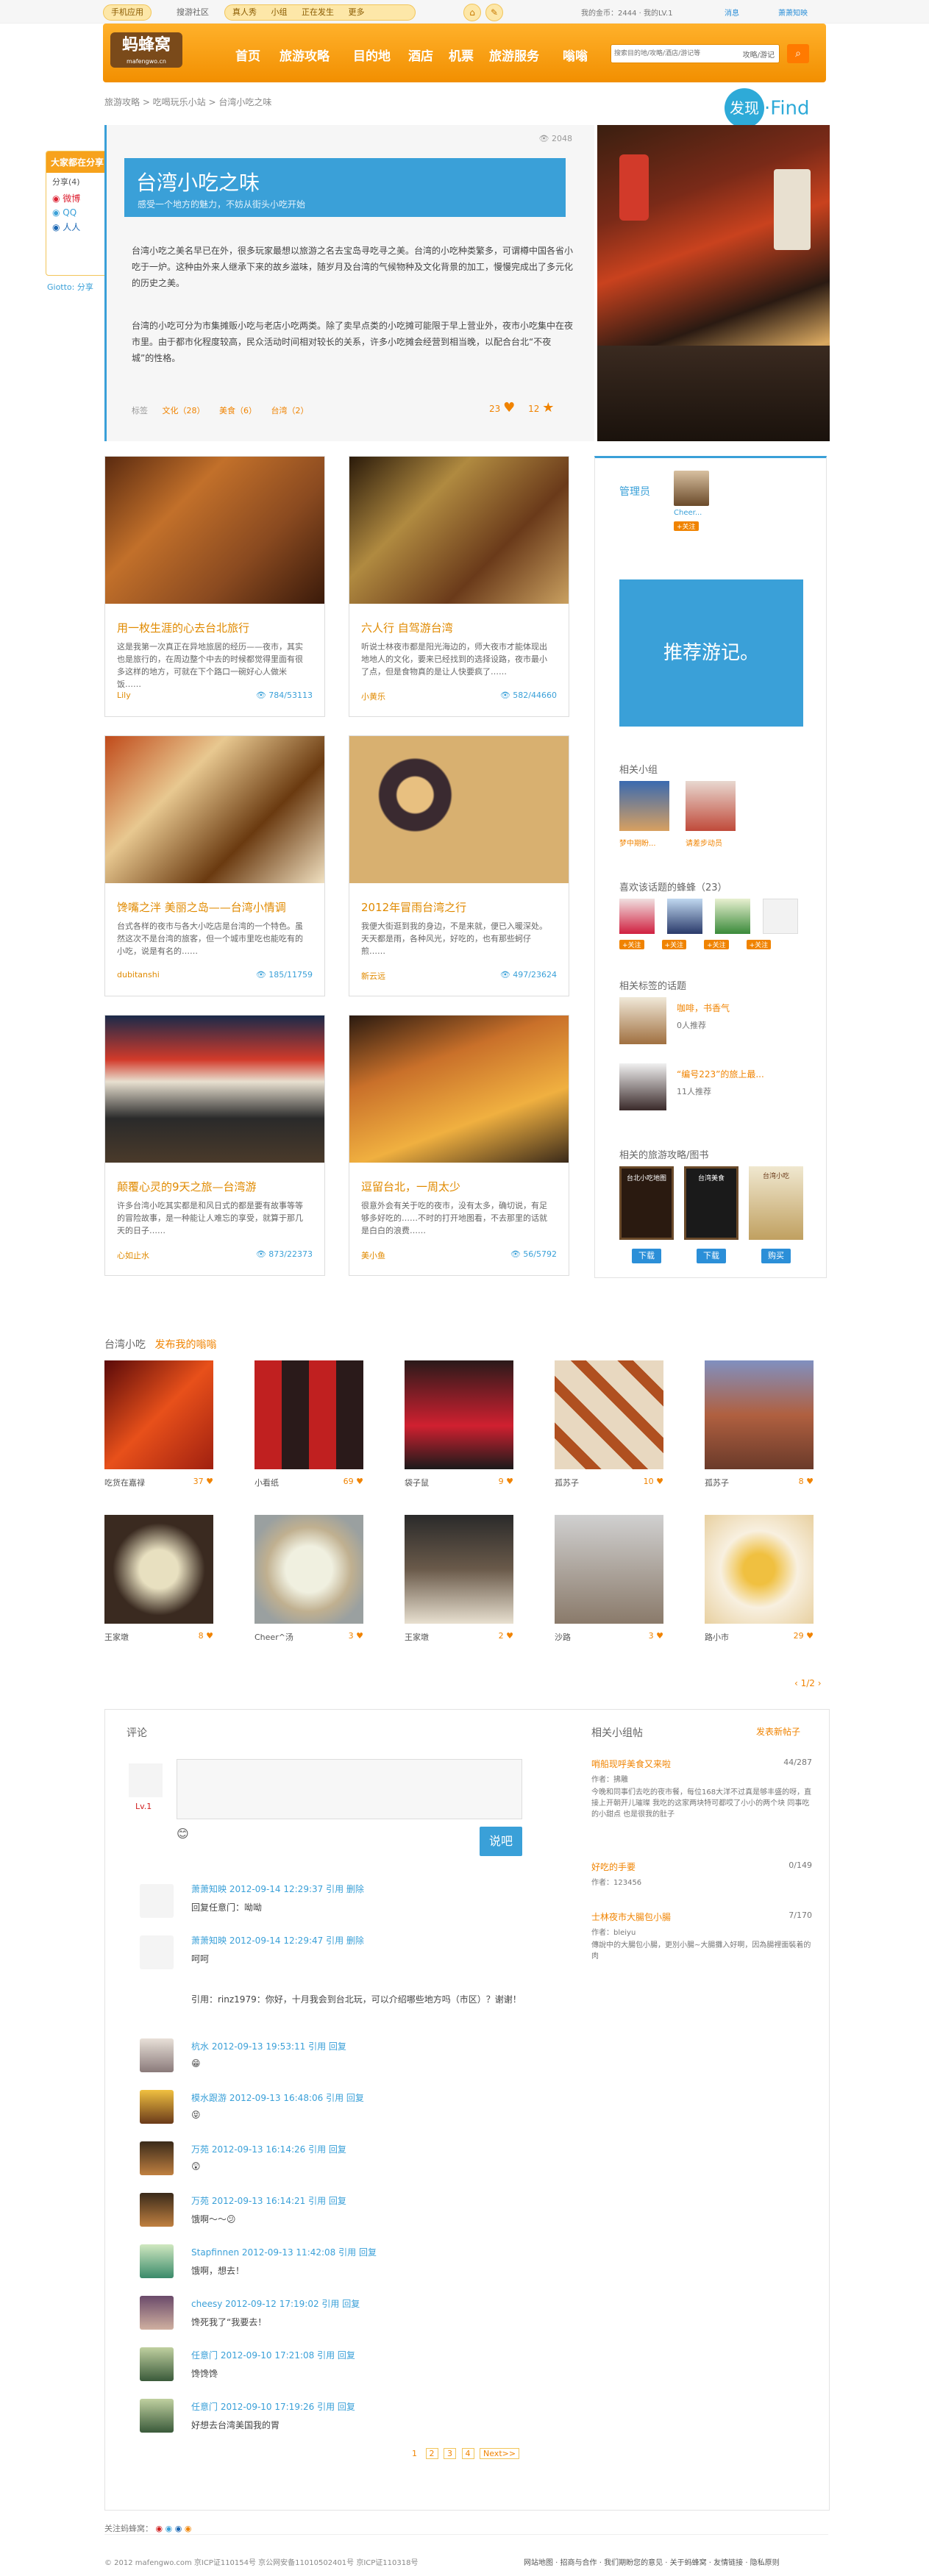 The width and height of the screenshot is (929, 2576). Describe the element at coordinates (500, 2453) in the screenshot. I see `page-next: Next>>` at that location.